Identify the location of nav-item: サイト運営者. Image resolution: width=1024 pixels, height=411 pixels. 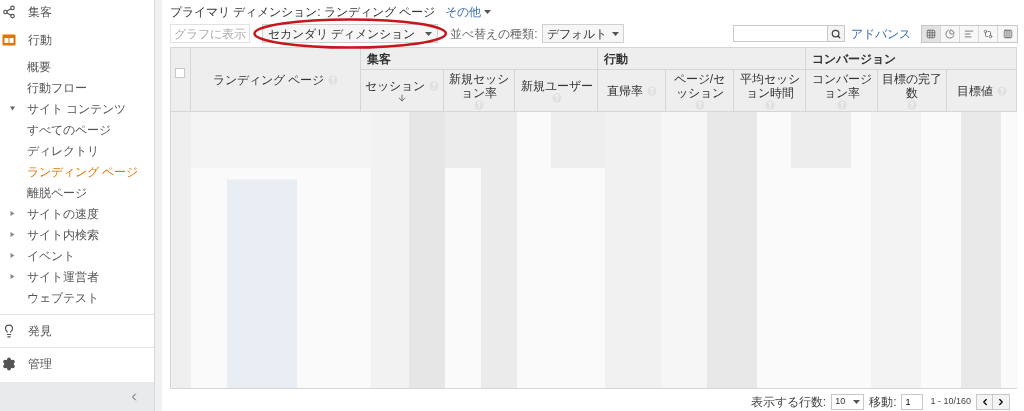
(63, 276).